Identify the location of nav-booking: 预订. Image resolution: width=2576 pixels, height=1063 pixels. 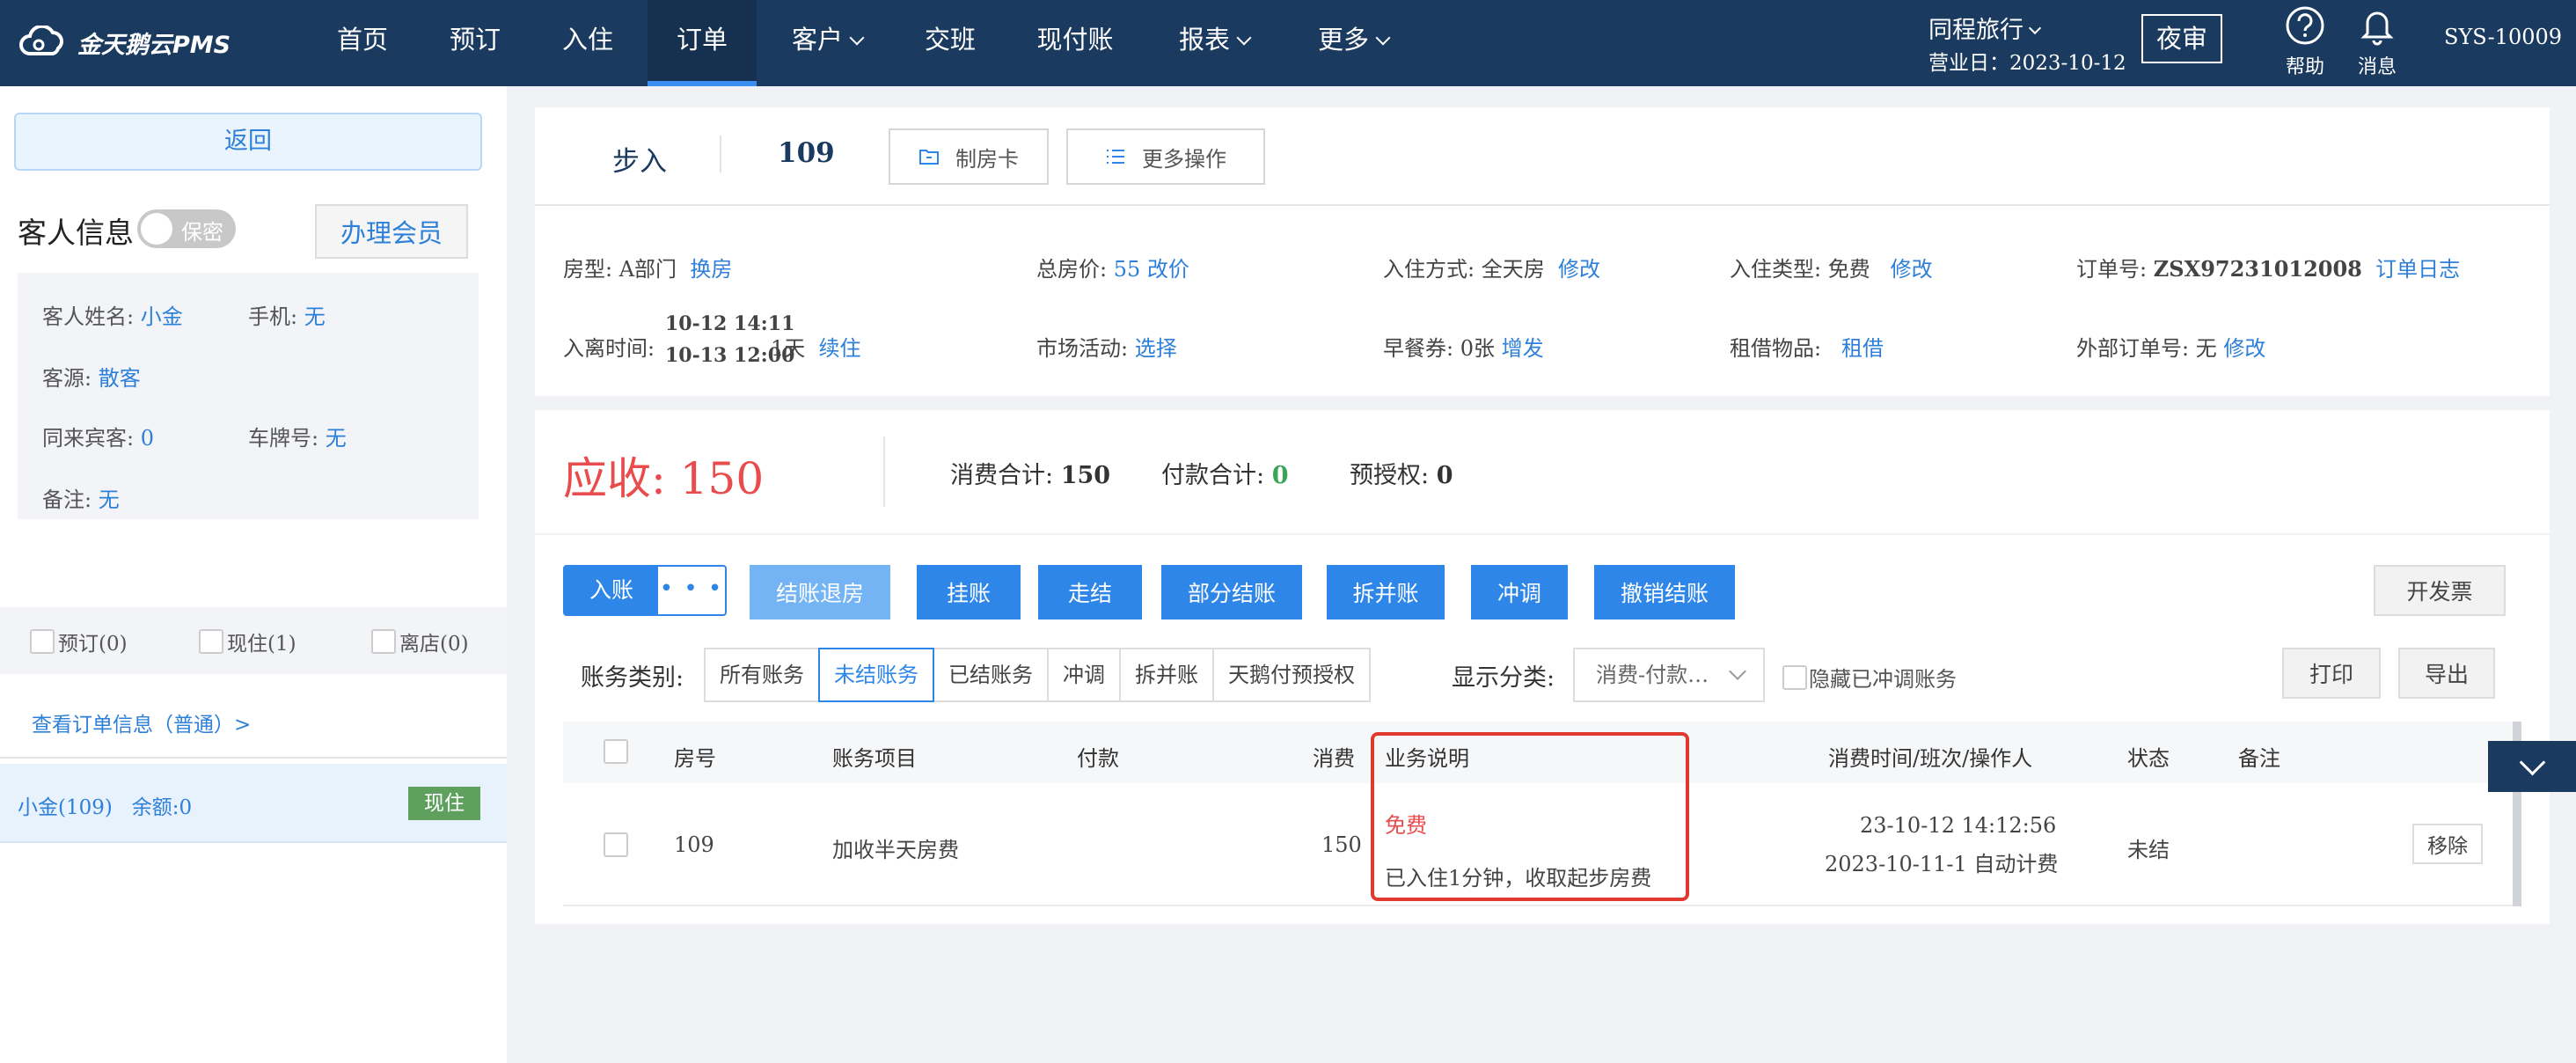
(475, 43).